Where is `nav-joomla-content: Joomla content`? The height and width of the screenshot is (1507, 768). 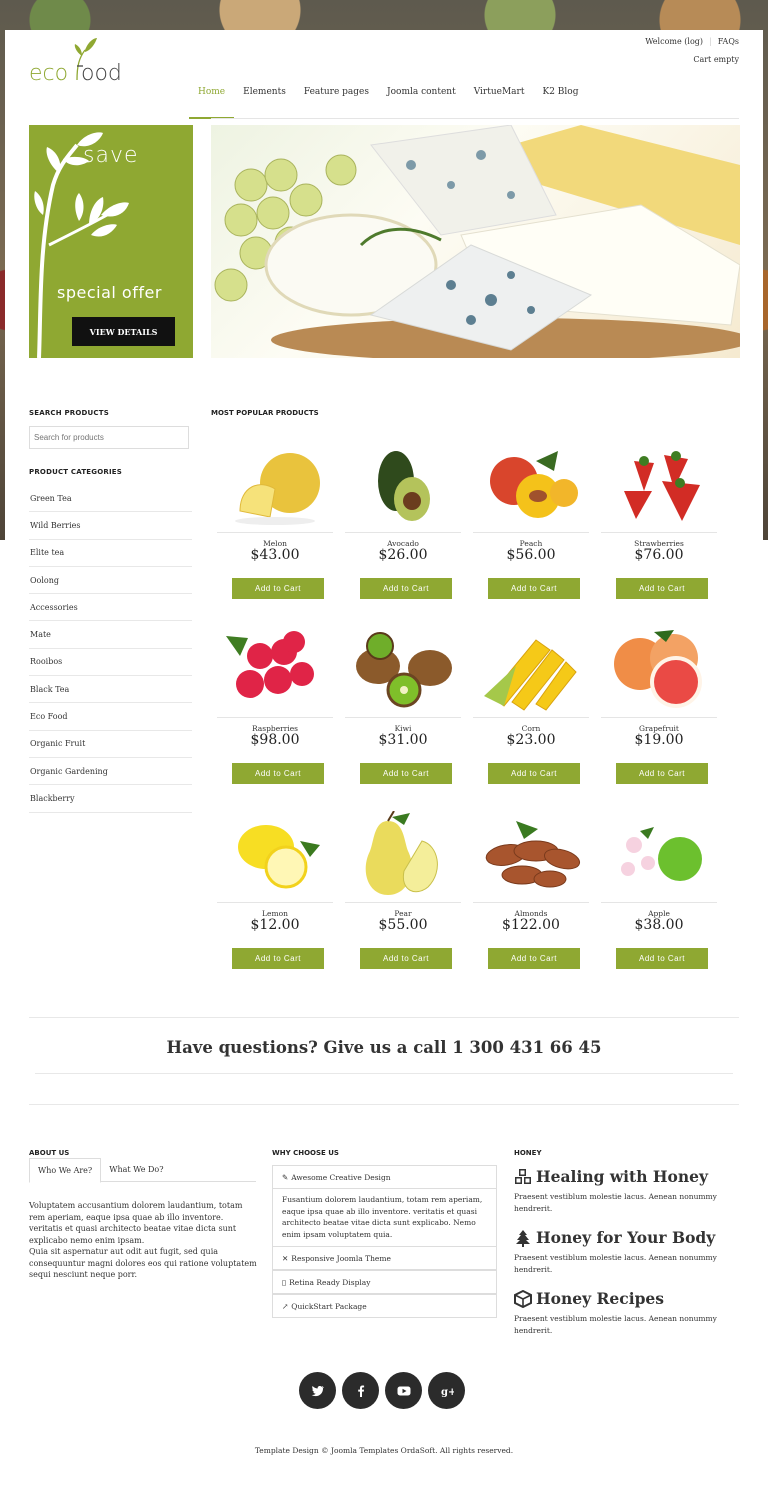 nav-joomla-content: Joomla content is located at coordinates (421, 99).